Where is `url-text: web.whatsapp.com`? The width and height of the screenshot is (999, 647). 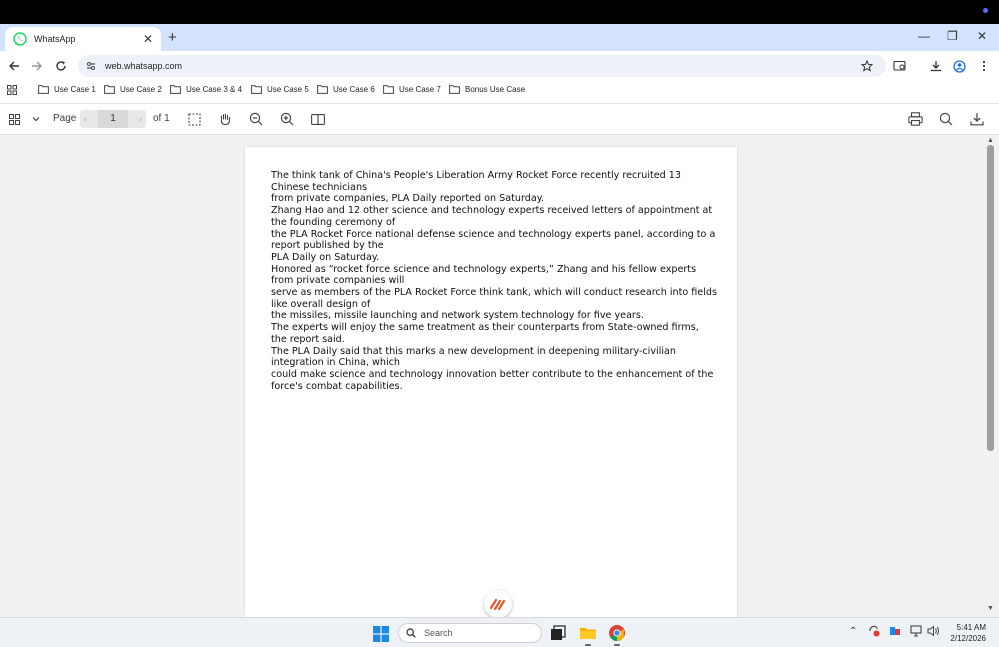
url-text: web.whatsapp.com is located at coordinates (144, 66).